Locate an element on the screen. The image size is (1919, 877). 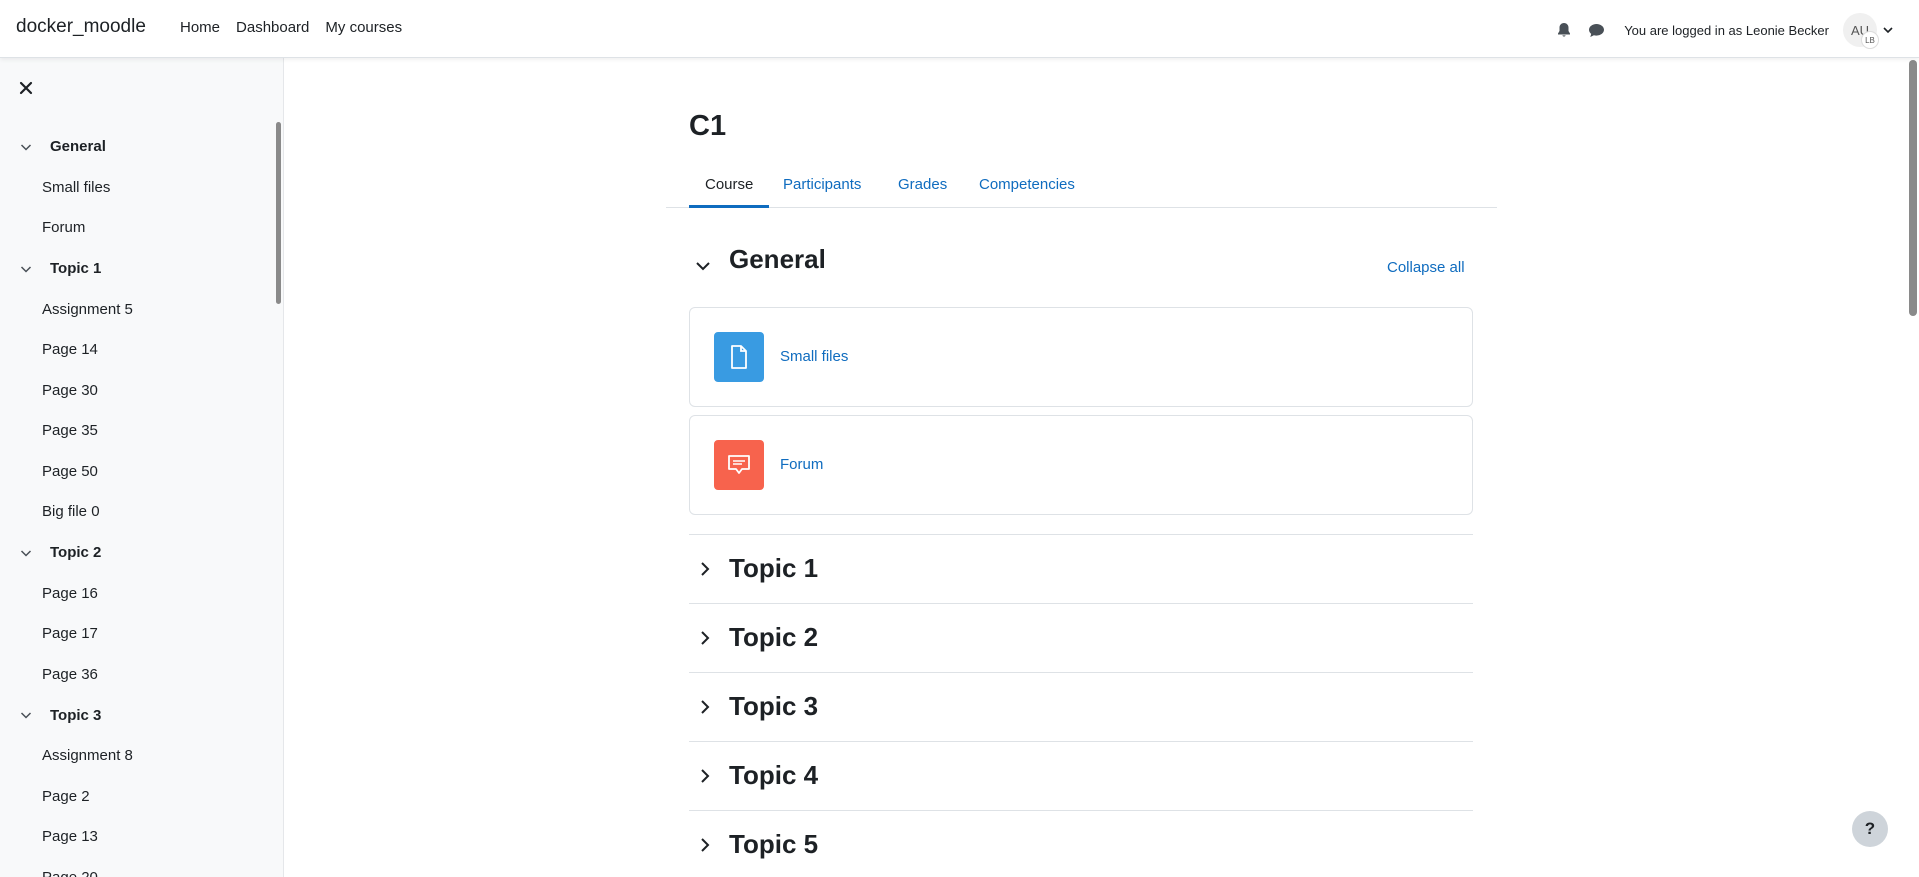
index-section-topic-1: Topic 1 is located at coordinates (135, 268).